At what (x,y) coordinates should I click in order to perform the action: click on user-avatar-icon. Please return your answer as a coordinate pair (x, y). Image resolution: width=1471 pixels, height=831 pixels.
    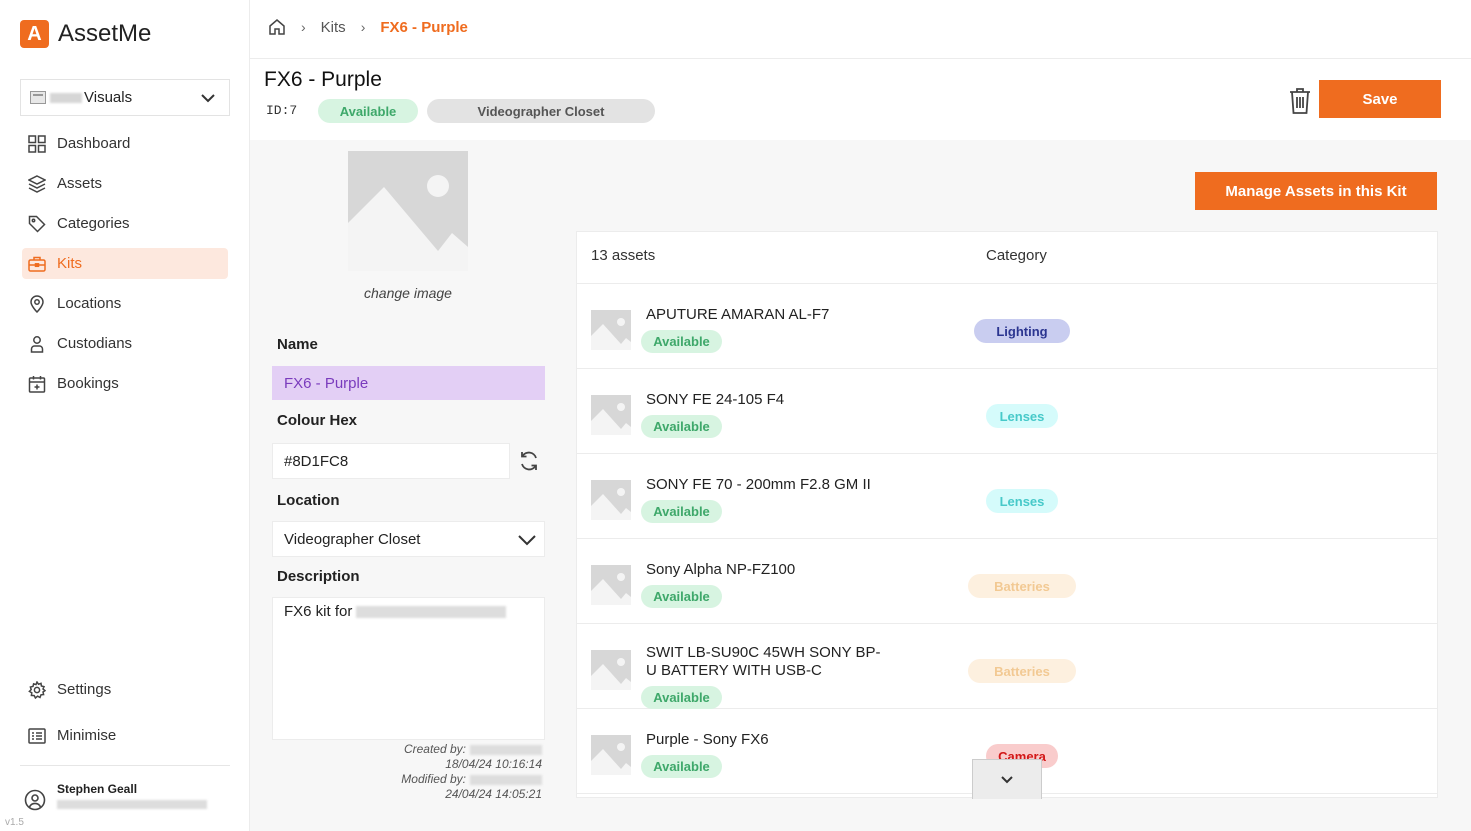
    Looking at the image, I should click on (35, 800).